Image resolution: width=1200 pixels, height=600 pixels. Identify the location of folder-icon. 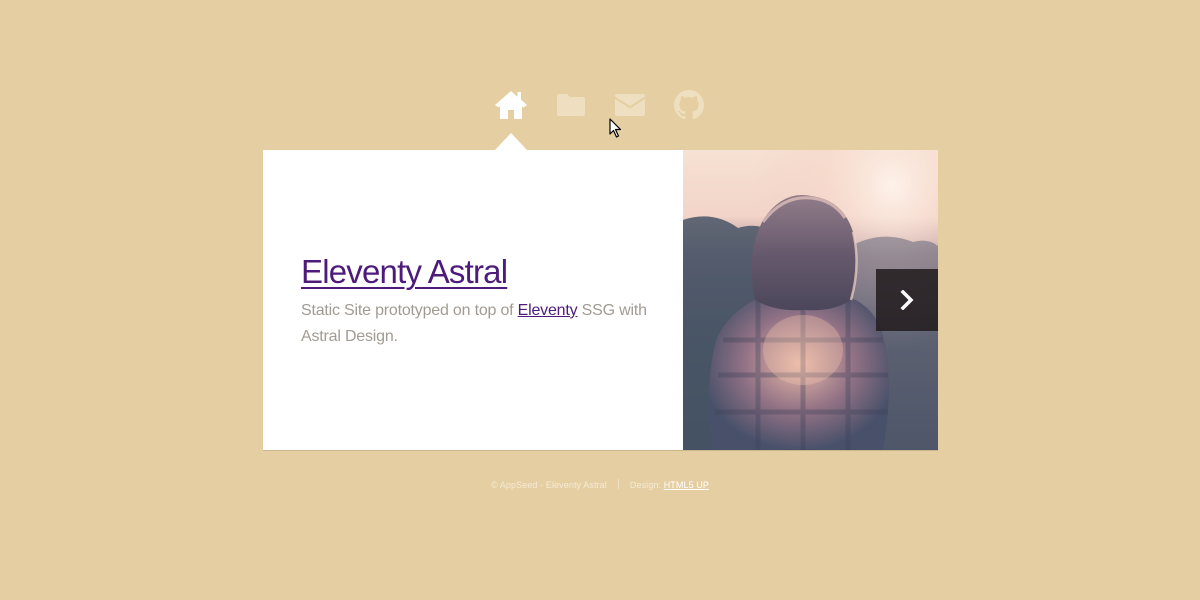
(571, 105).